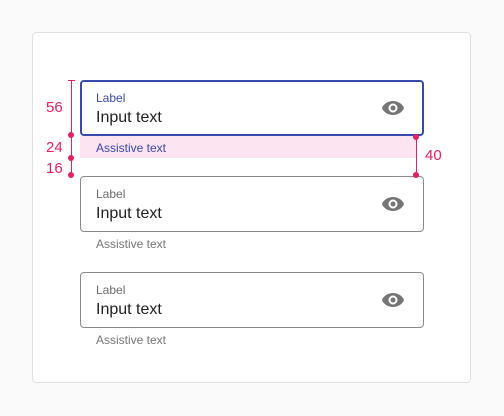  What do you see at coordinates (71, 80) in the screenshot?
I see `redline-tick` at bounding box center [71, 80].